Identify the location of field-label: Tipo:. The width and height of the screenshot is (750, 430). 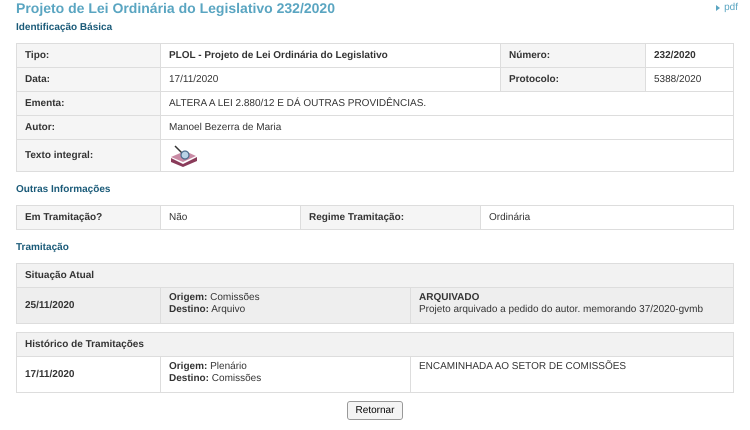
(88, 56).